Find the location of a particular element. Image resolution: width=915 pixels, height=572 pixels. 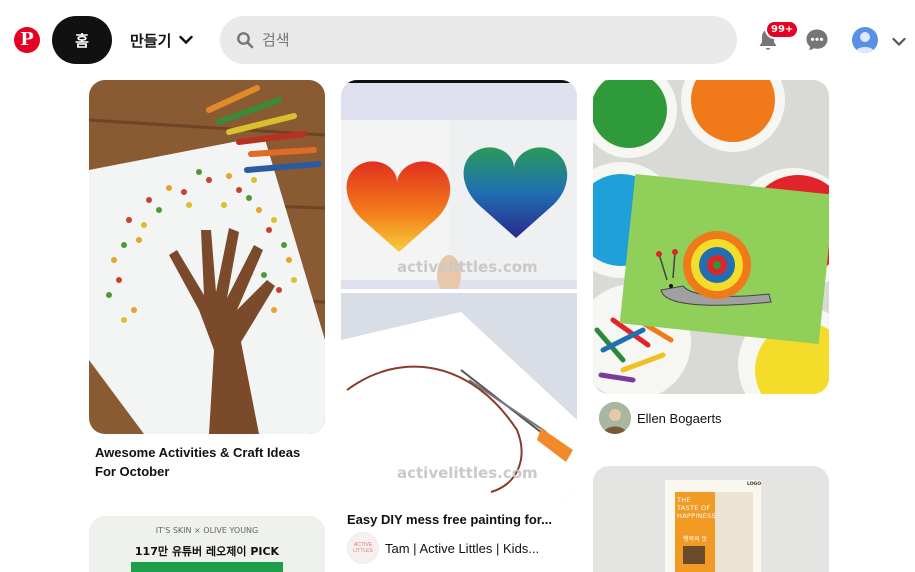

create-dropdown-button: 만들기 is located at coordinates (161, 40).